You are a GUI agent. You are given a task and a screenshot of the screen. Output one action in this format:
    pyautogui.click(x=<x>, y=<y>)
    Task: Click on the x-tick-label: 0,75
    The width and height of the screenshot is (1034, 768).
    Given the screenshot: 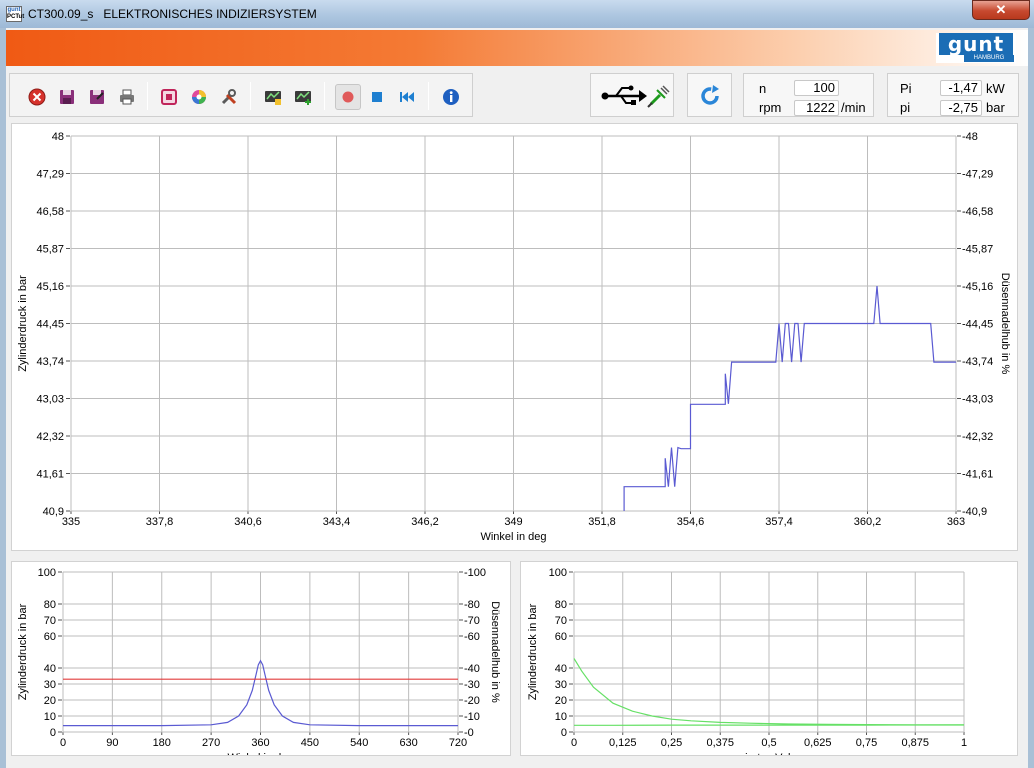 What is the action you would take?
    pyautogui.click(x=866, y=743)
    